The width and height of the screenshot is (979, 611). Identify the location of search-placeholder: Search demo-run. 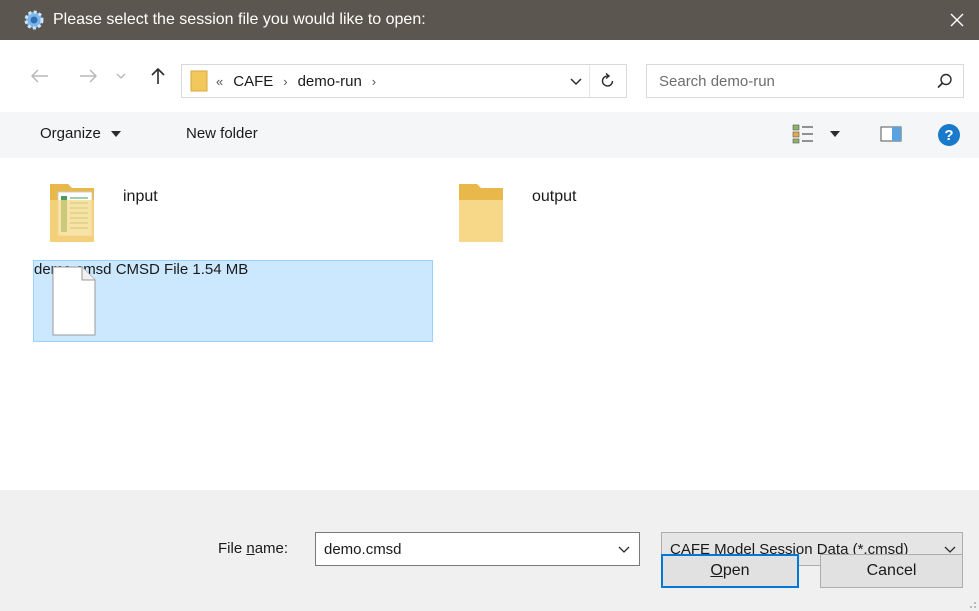
(717, 81).